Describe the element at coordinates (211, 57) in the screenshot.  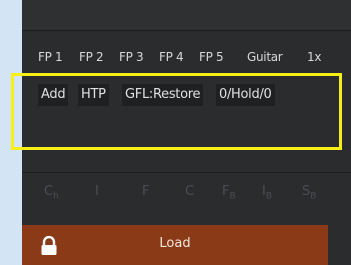
I see `tab-fp5: FP 5` at that location.